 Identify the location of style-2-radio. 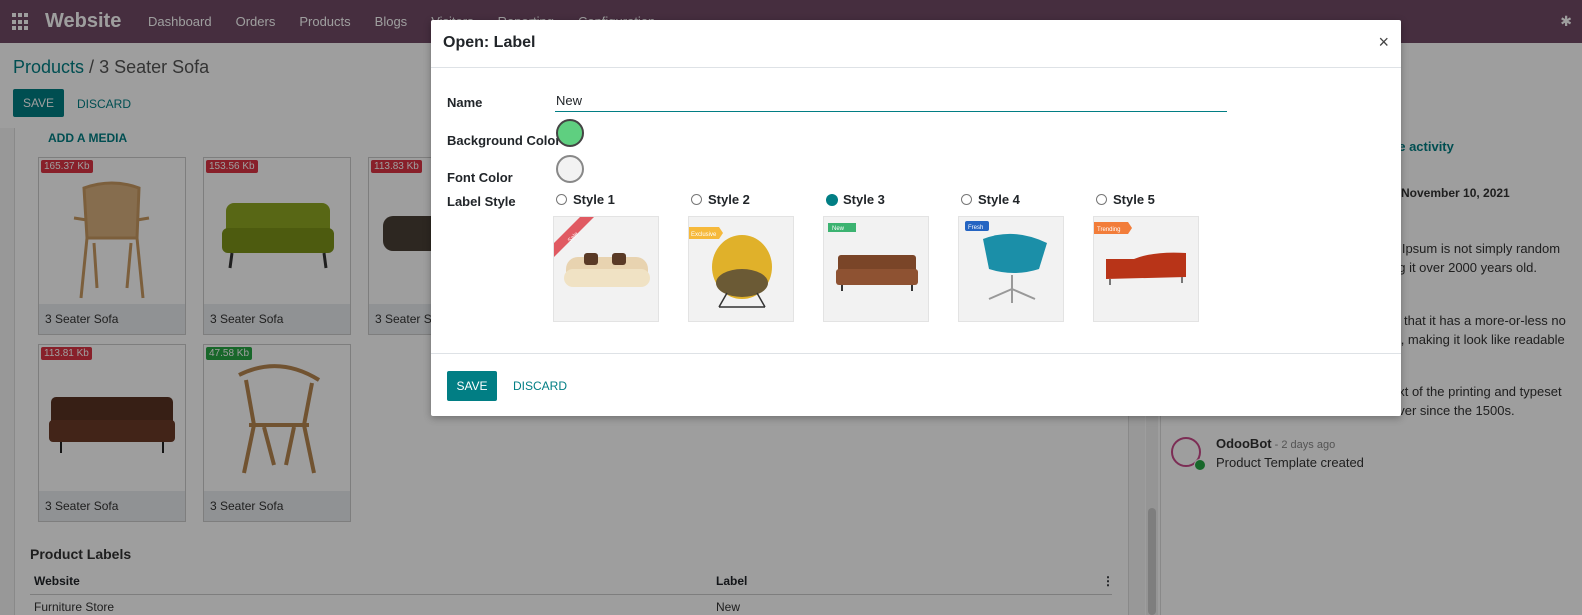
(696, 199).